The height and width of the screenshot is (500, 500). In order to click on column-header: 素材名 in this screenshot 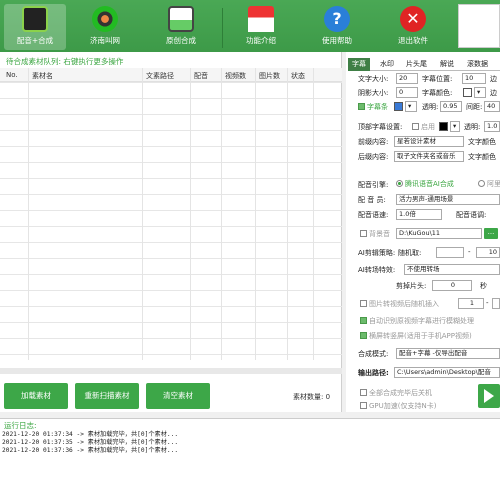, I will do `click(42, 76)`.